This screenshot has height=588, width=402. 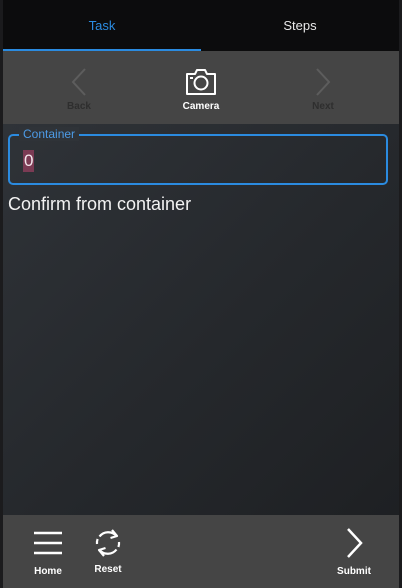 What do you see at coordinates (323, 82) in the screenshot?
I see `chevron-right-icon` at bounding box center [323, 82].